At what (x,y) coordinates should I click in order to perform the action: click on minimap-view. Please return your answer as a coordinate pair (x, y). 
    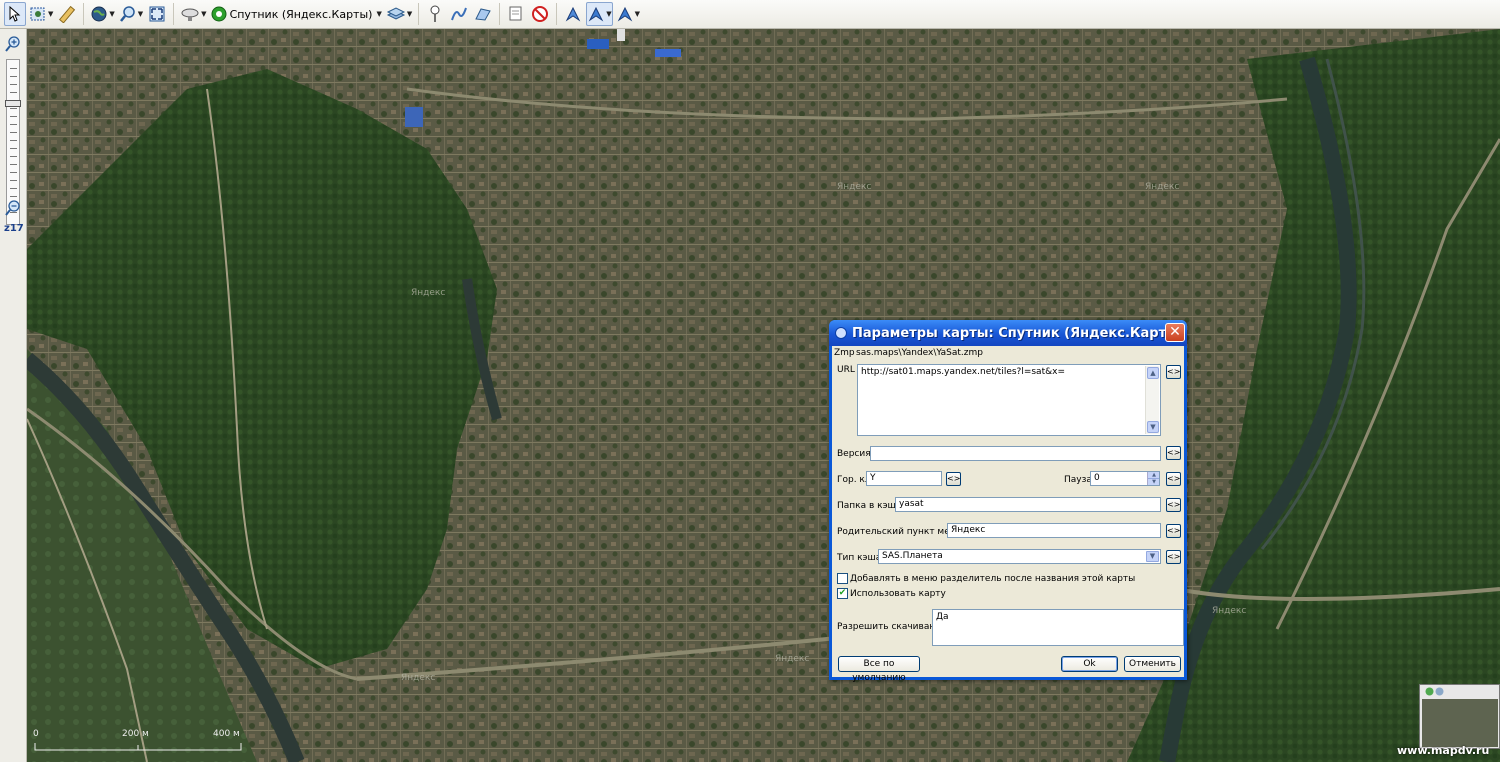
    Looking at the image, I should click on (1460, 723).